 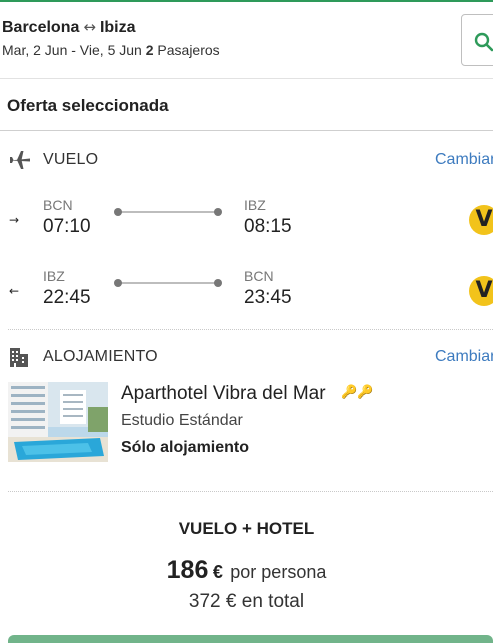 I want to click on outbound-arrow-icon: →, so click(x=14, y=220).